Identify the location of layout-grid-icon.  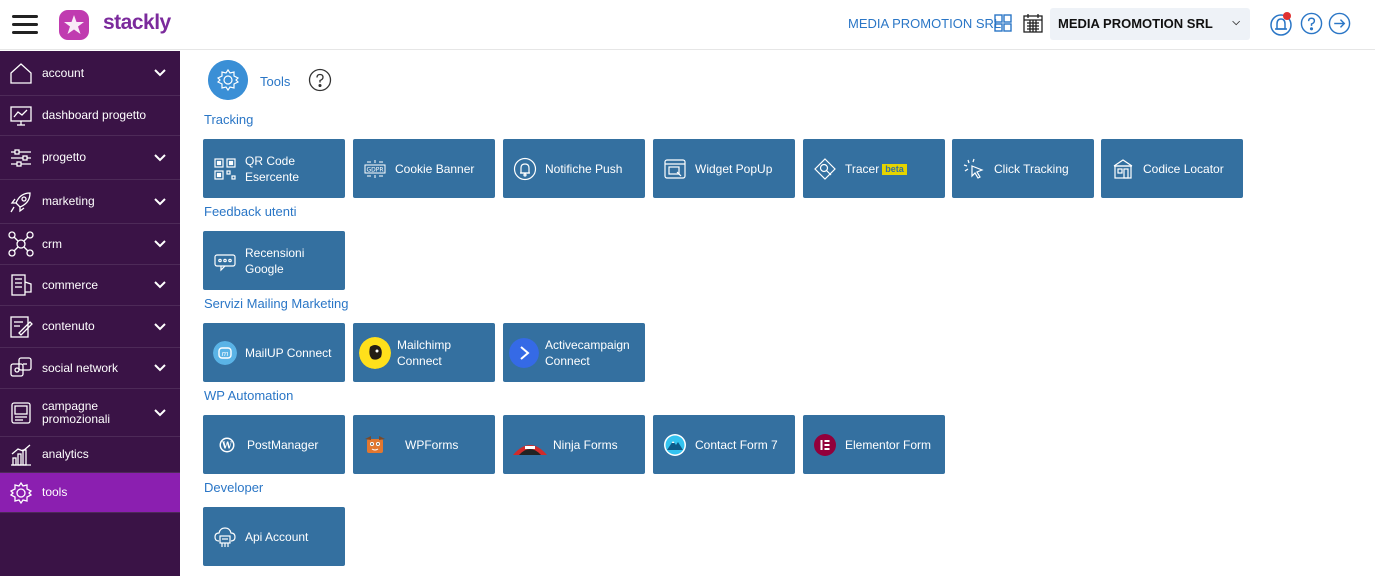
(1003, 23).